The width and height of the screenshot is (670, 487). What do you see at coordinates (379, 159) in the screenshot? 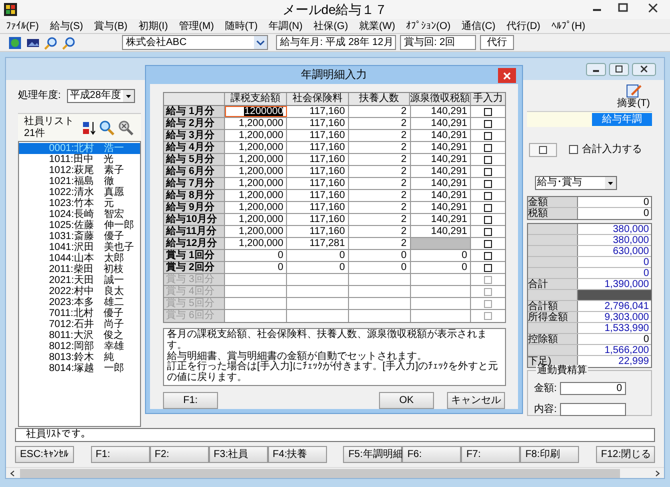
I see `table-cell: 2` at bounding box center [379, 159].